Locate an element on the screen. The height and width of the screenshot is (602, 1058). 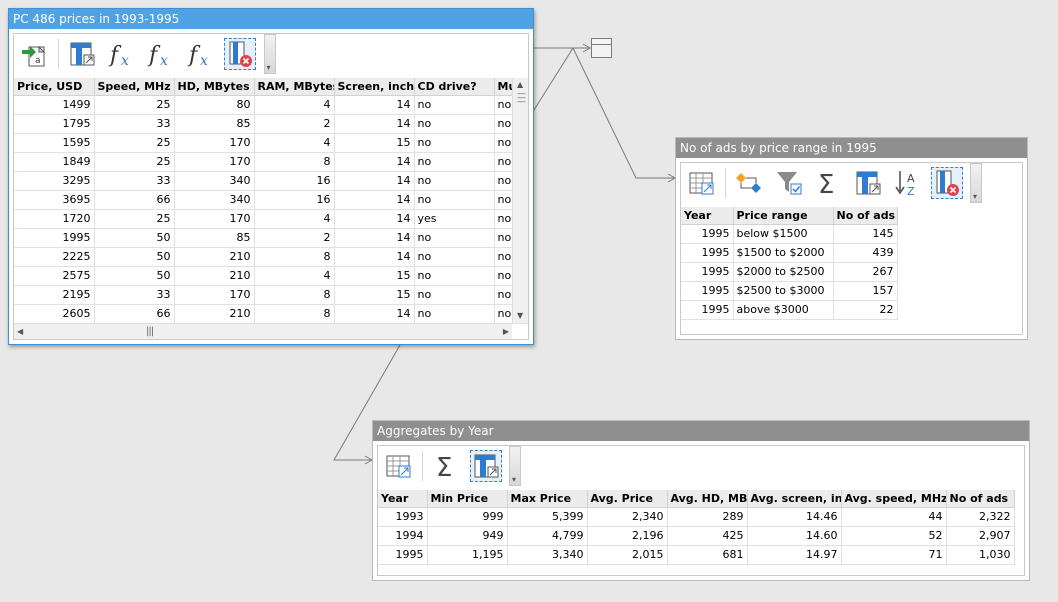
panel-title: No of ads by price range in 1995 is located at coordinates (851, 148).